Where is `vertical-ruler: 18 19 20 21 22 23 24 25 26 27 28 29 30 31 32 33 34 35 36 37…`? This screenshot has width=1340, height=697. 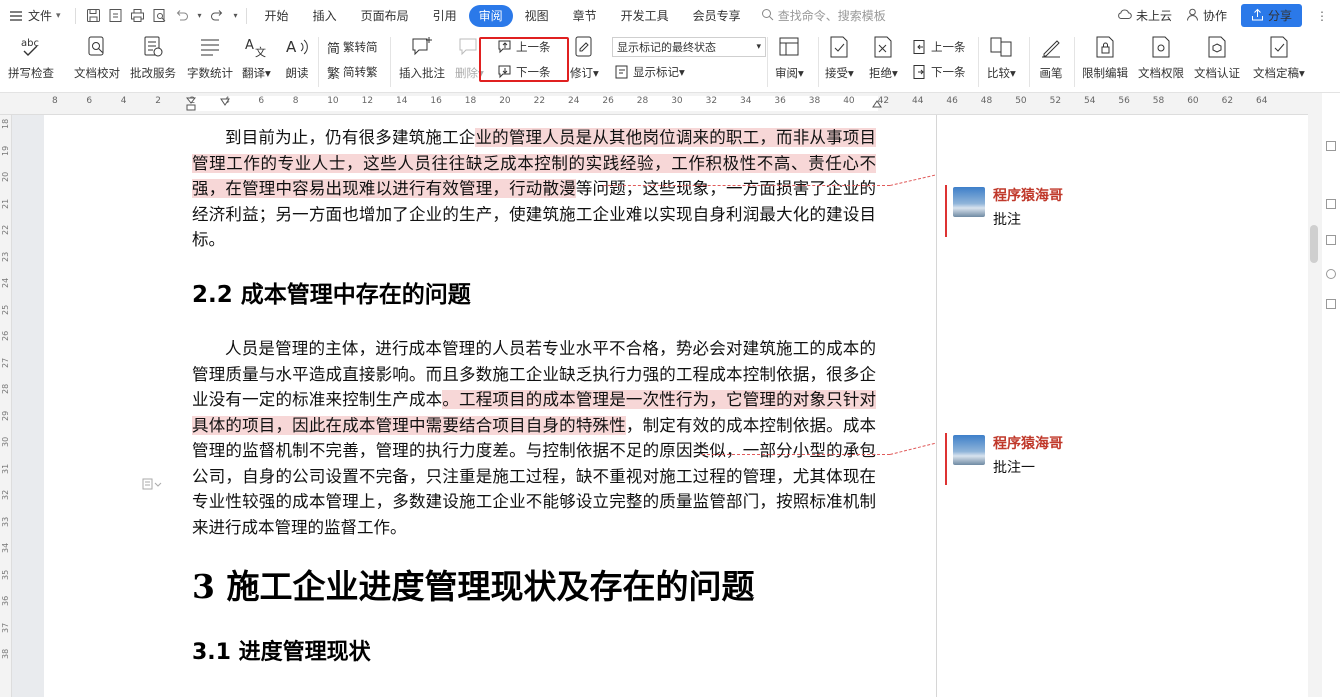
vertical-ruler: 18 19 20 21 22 23 24 25 26 27 28 29 30 31 32 33 34 35 36 37… is located at coordinates (6, 406).